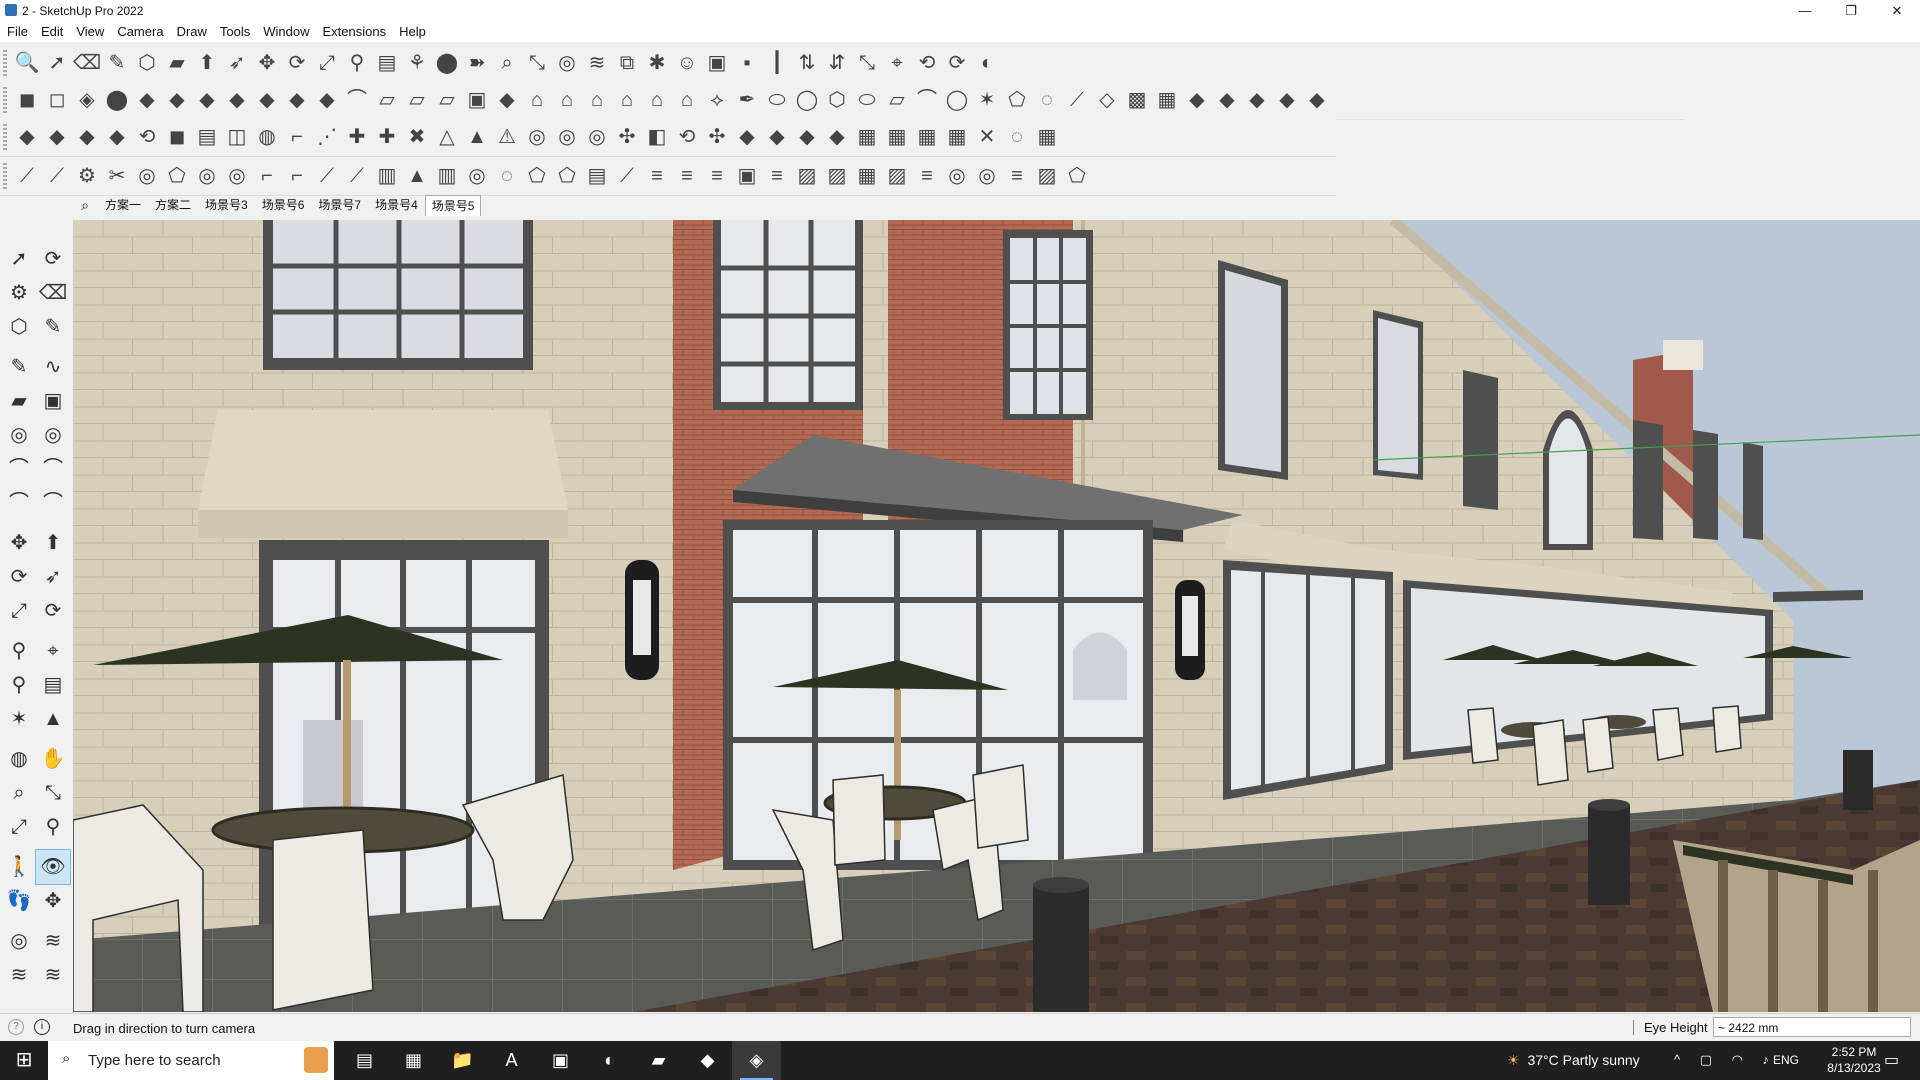 Image resolution: width=1920 pixels, height=1080 pixels. What do you see at coordinates (609, 1060) in the screenshot?
I see `edge-icon: ◐` at bounding box center [609, 1060].